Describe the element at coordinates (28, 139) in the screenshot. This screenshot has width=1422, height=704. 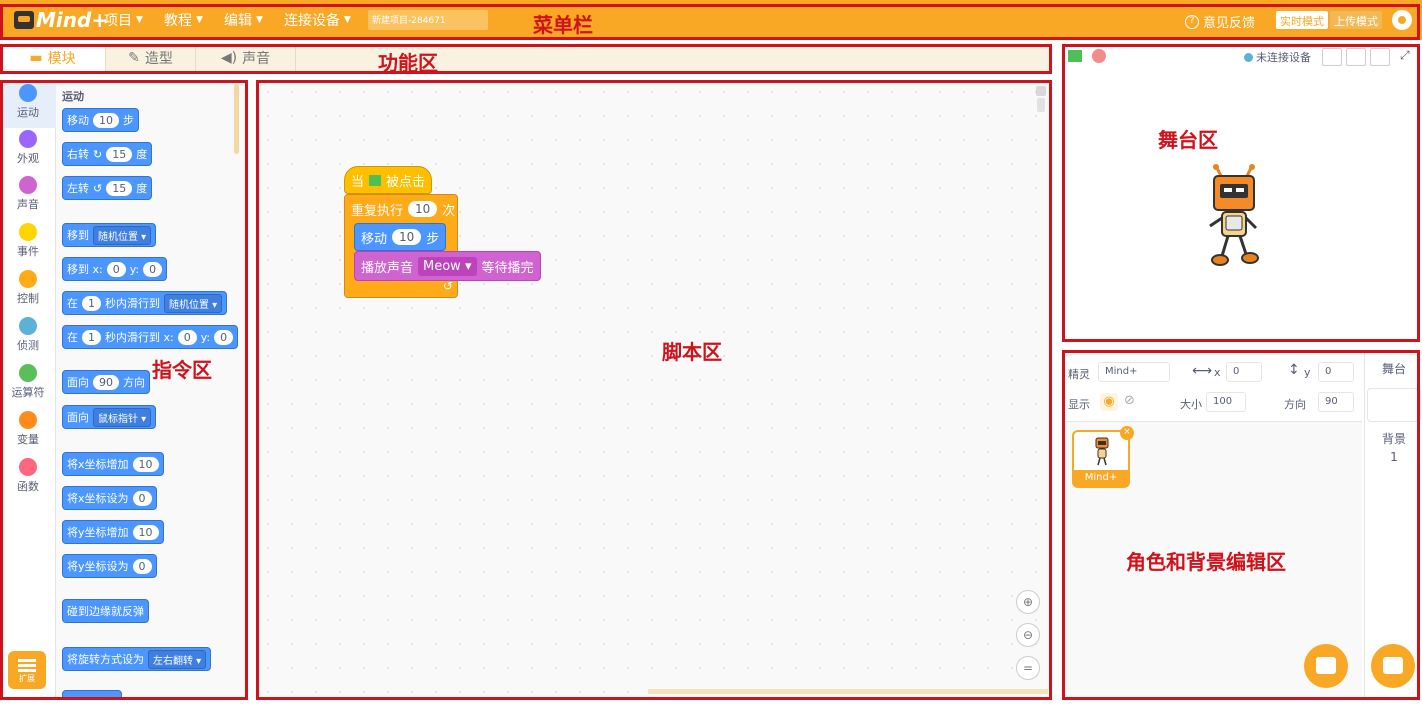
I see `category-dot` at that location.